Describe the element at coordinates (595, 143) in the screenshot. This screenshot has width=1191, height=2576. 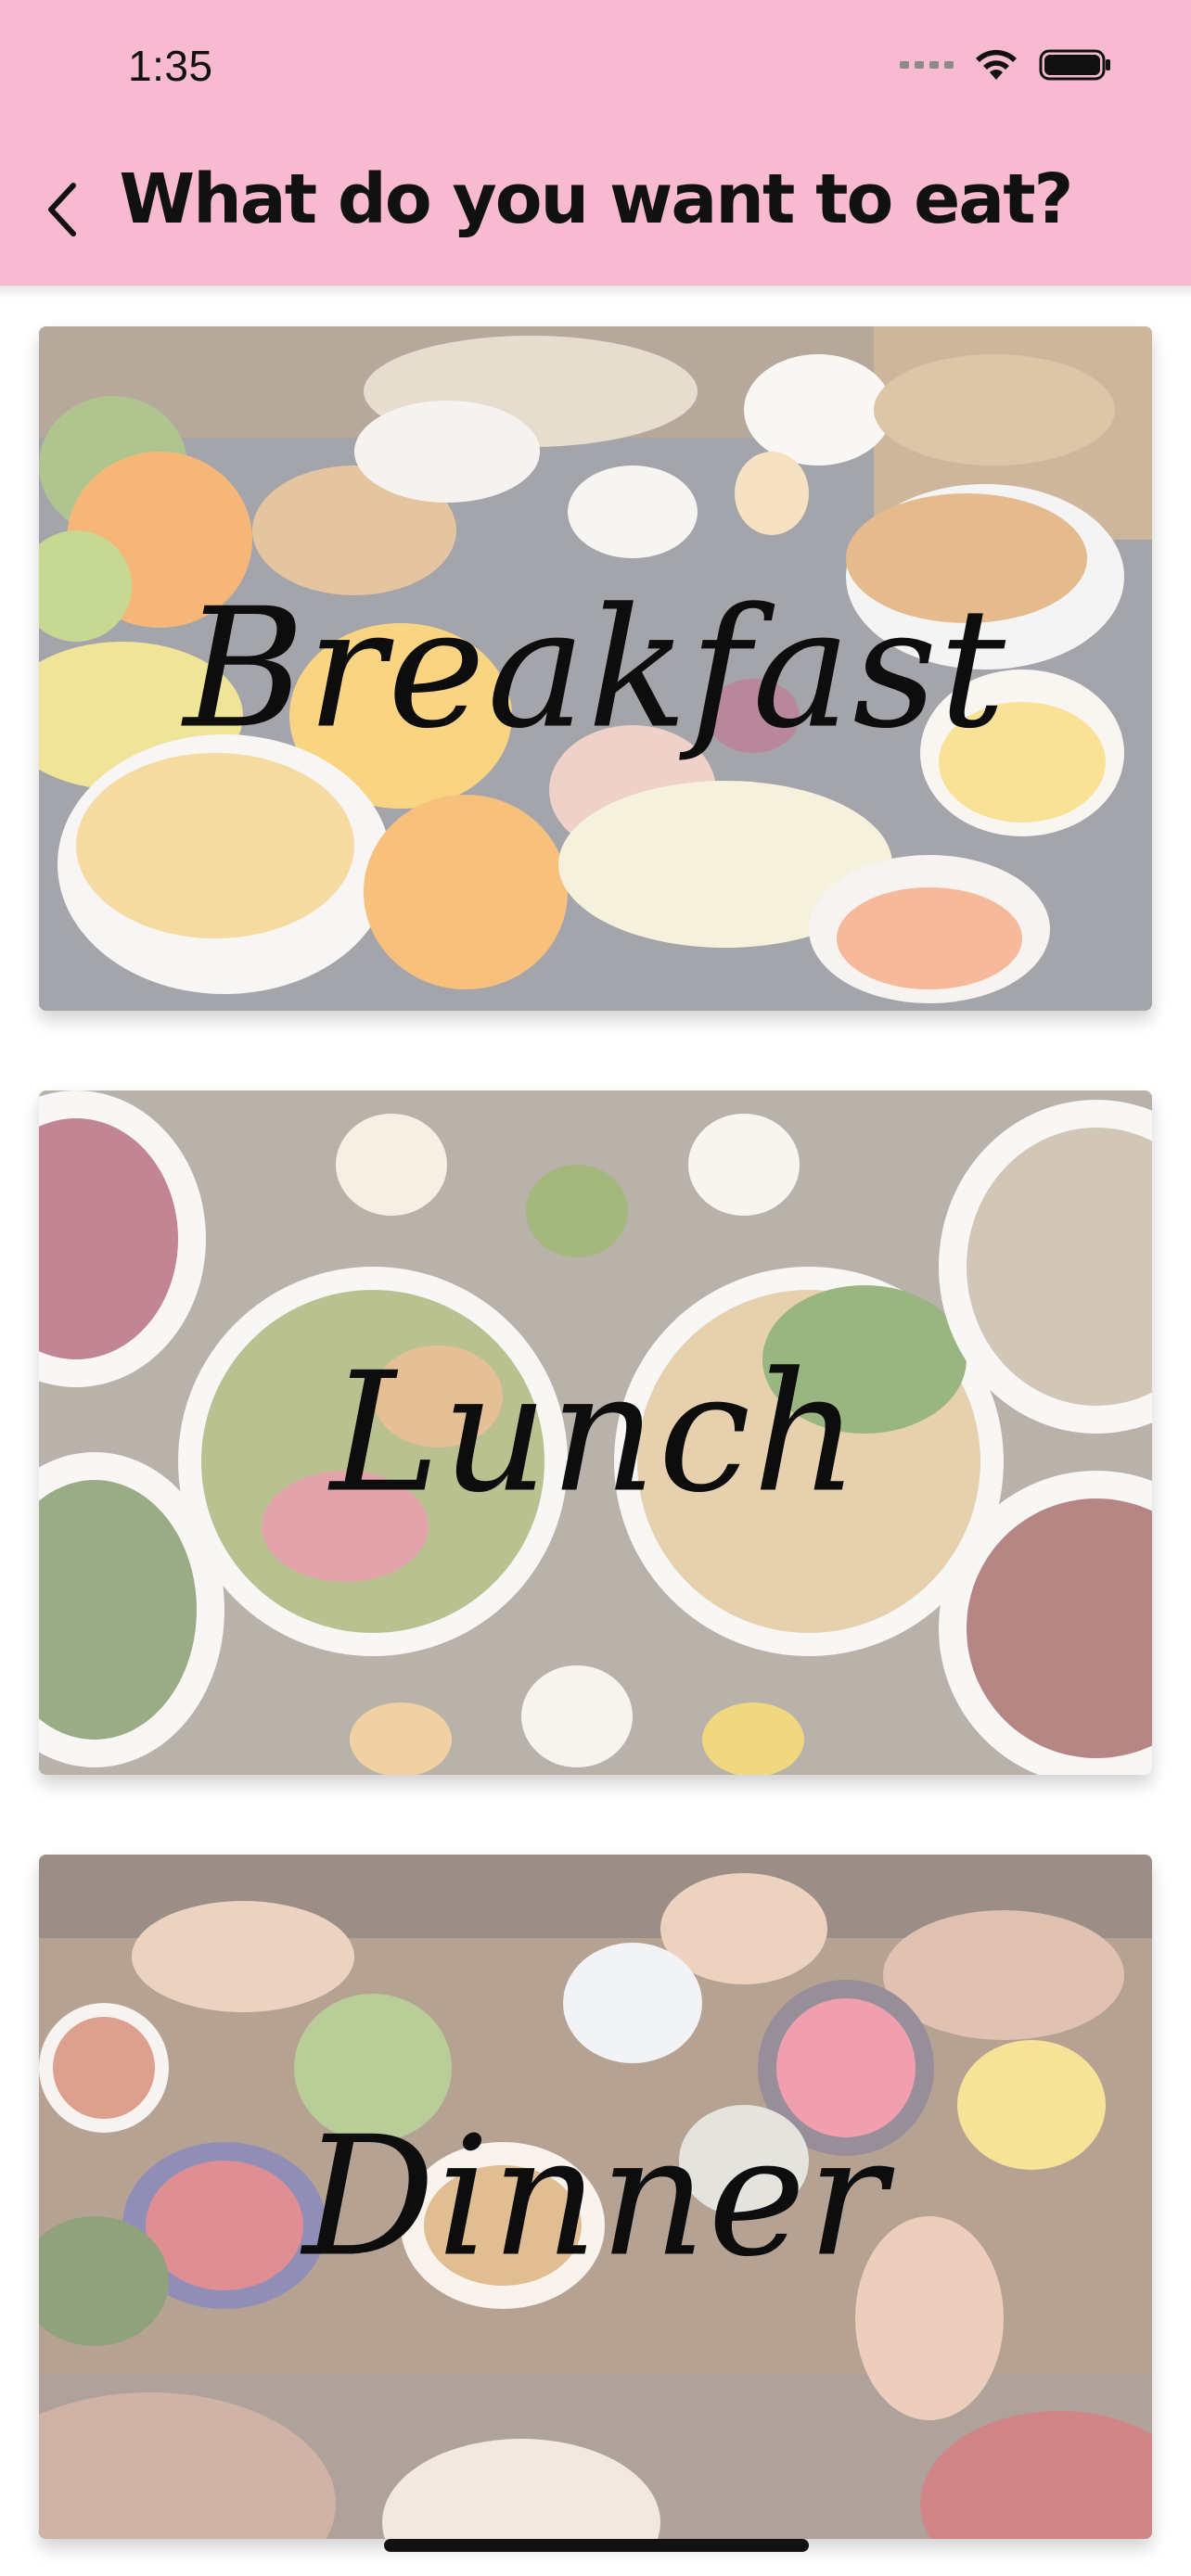
I see `nav-header: 1:35 What do you want to eat?` at that location.